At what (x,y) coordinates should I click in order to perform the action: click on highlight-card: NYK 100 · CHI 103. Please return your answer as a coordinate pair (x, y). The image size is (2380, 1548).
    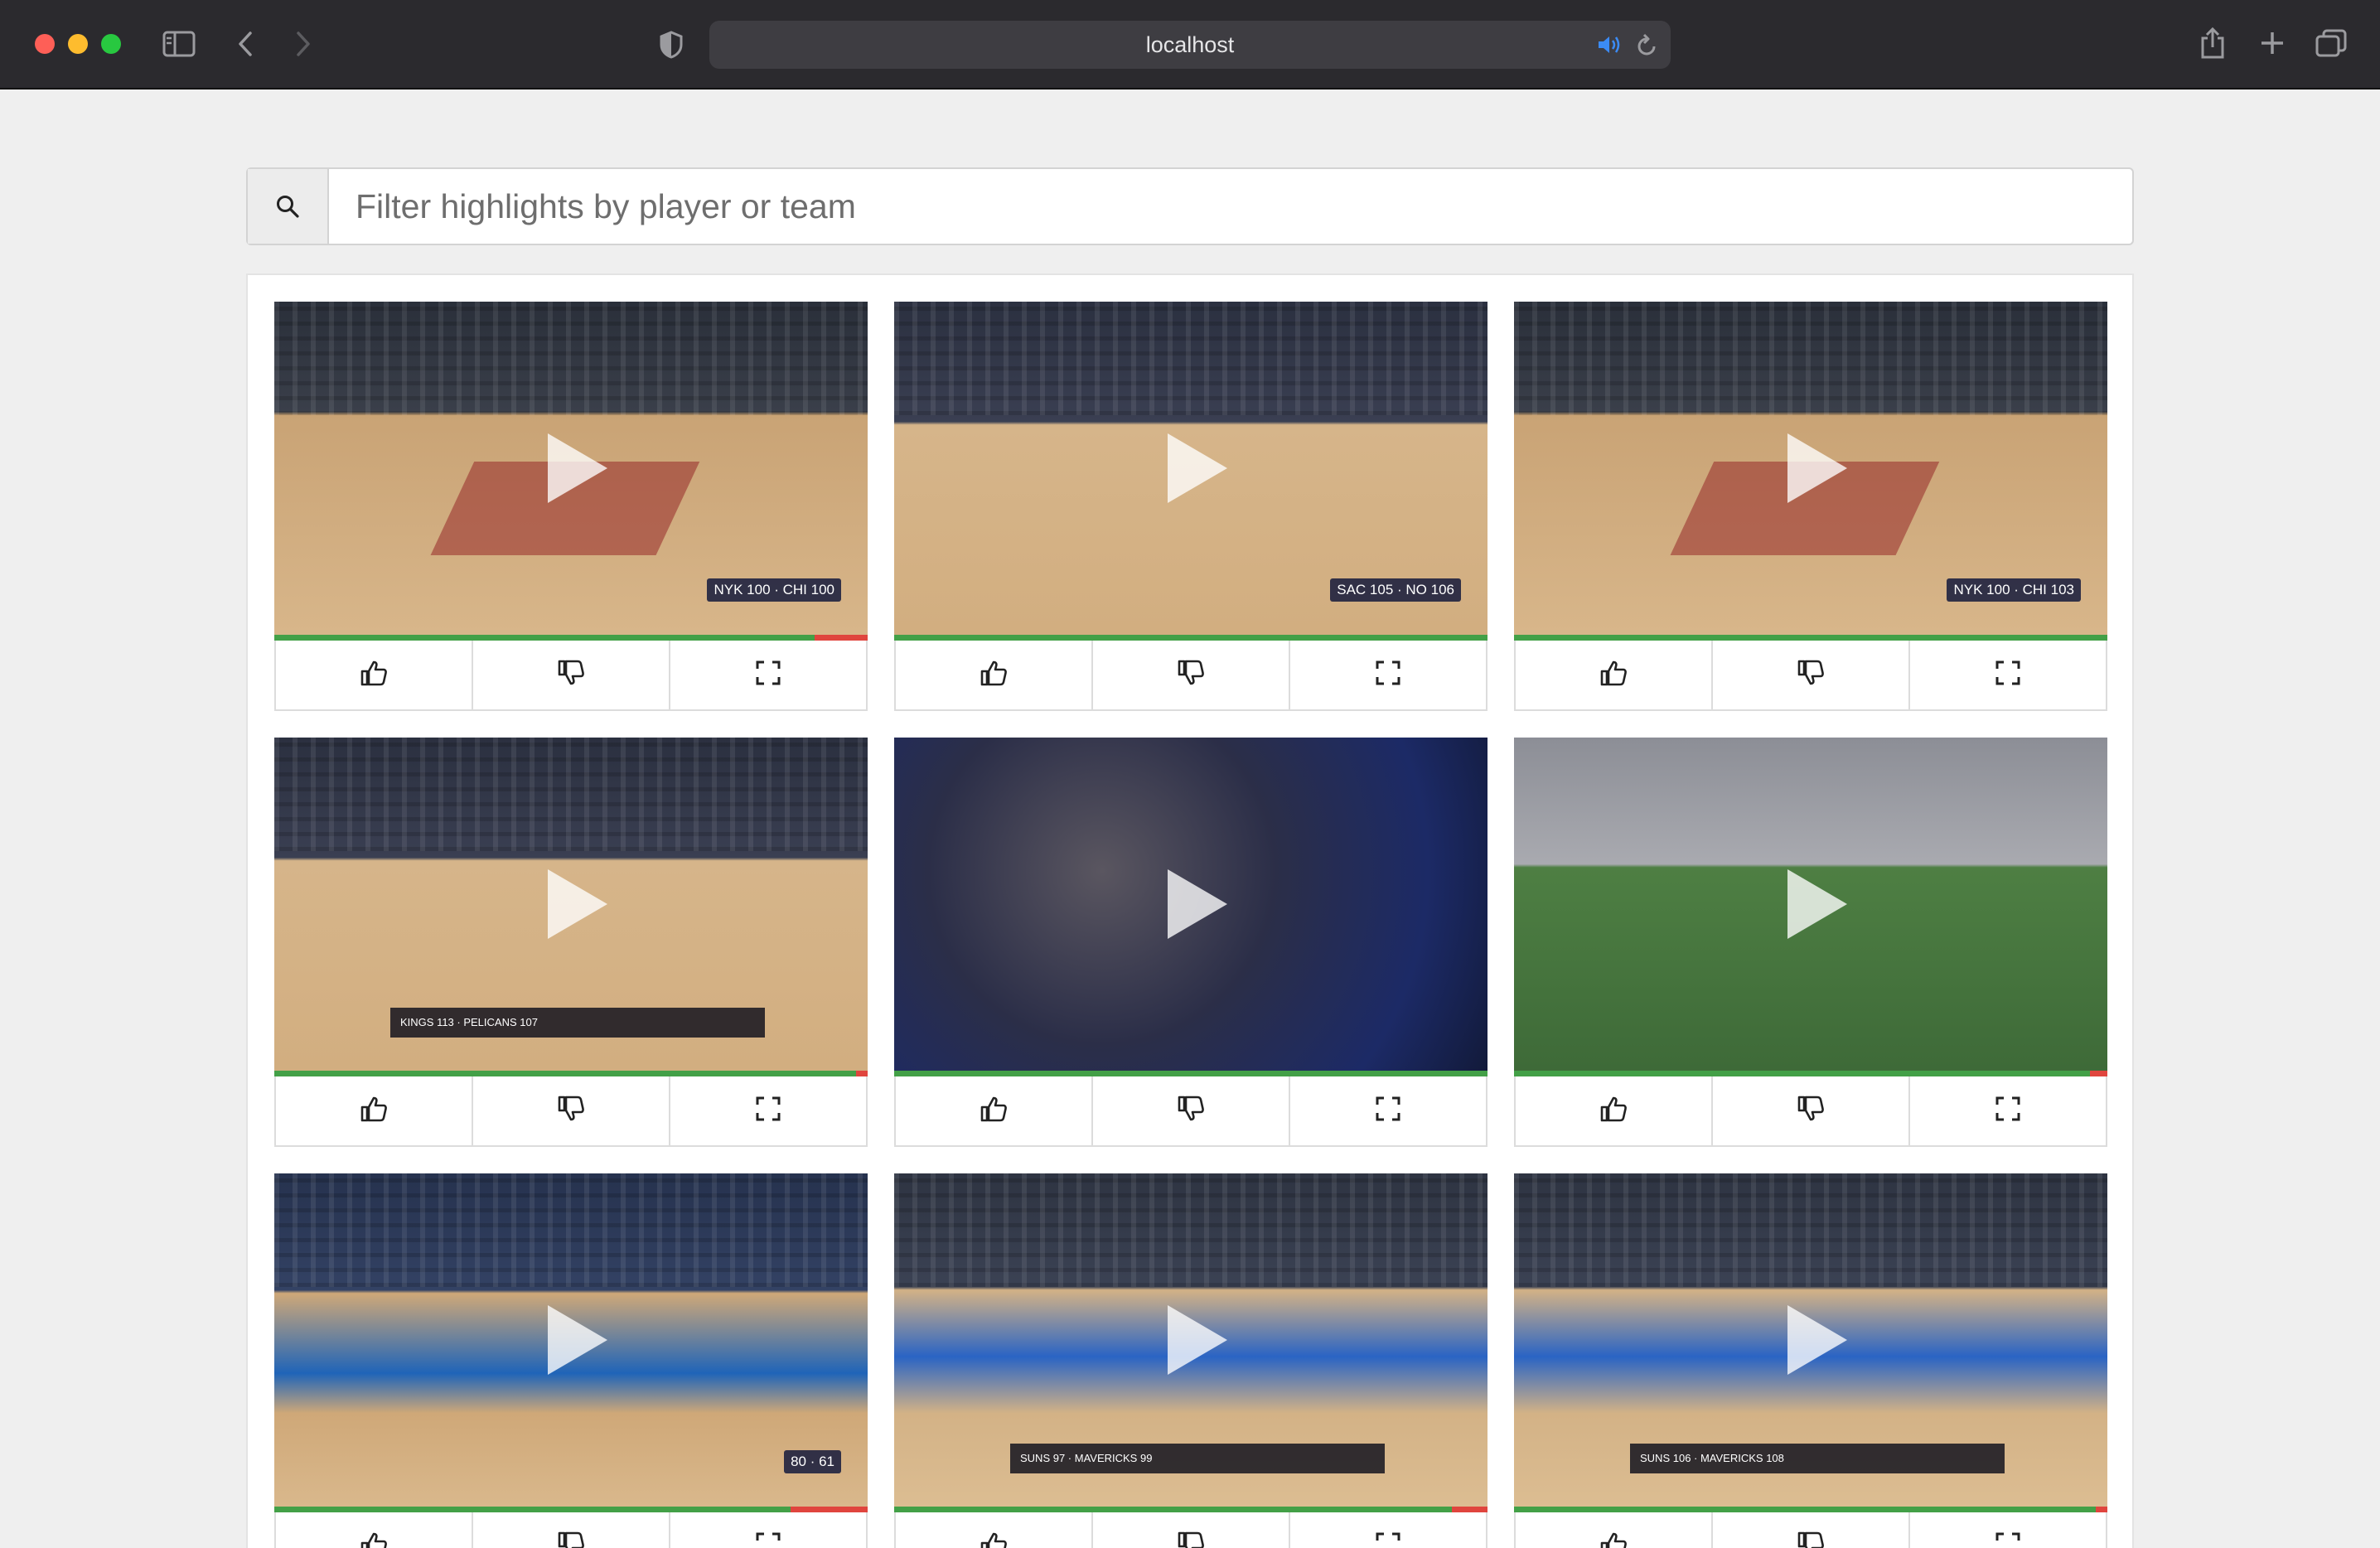
    Looking at the image, I should click on (1810, 507).